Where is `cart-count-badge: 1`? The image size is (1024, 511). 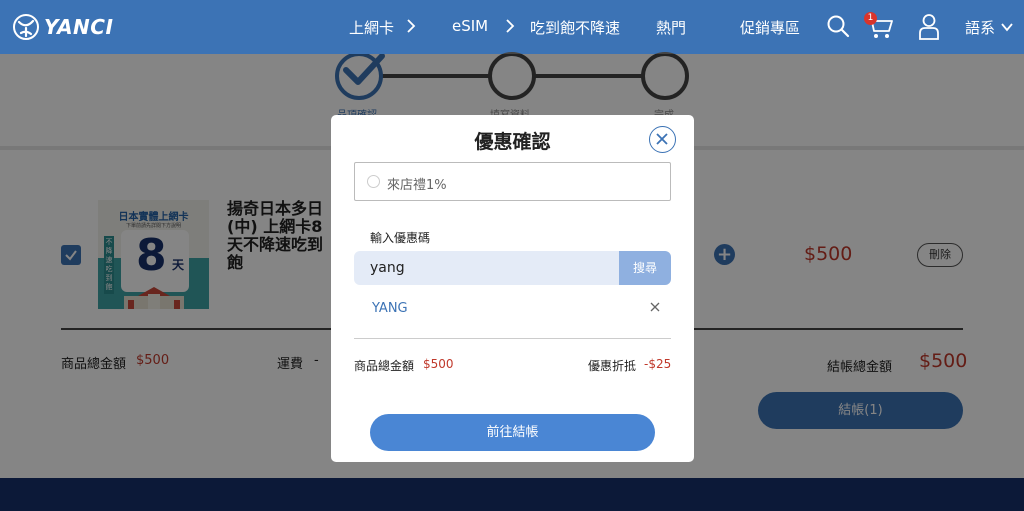
cart-count-badge: 1 is located at coordinates (870, 18).